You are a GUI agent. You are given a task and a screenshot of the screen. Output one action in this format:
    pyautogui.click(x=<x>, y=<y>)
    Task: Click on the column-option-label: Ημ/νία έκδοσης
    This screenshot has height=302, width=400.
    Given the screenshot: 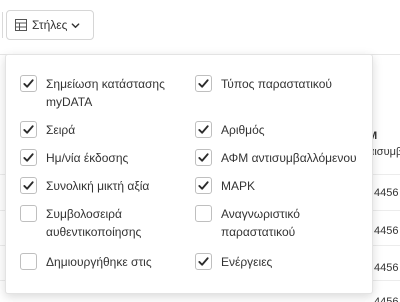 What is the action you would take?
    pyautogui.click(x=87, y=158)
    